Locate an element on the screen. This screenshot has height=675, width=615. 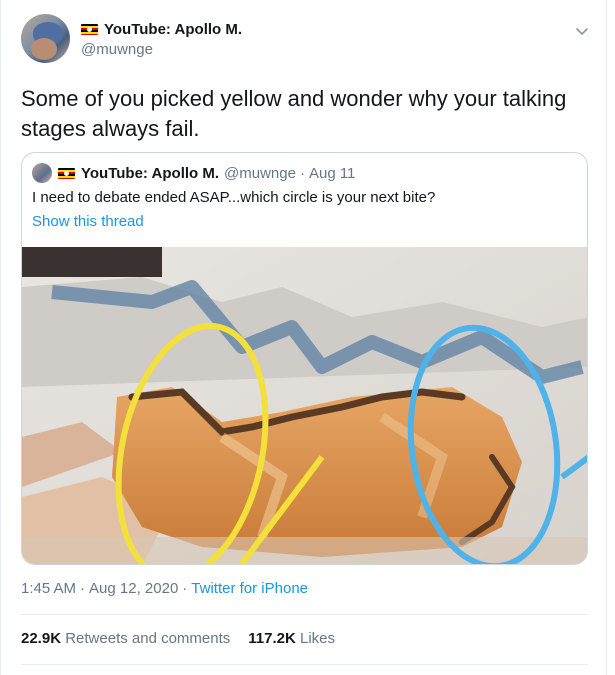
author-handle: @muwnge is located at coordinates (117, 49).